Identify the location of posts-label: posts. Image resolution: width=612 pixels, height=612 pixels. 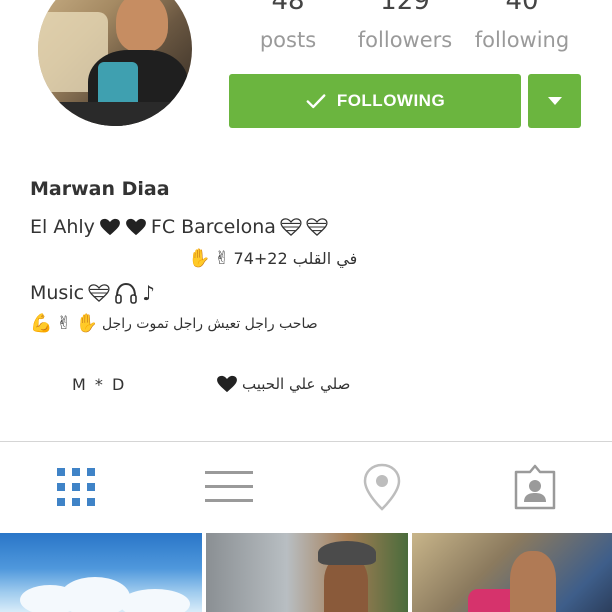
(288, 40).